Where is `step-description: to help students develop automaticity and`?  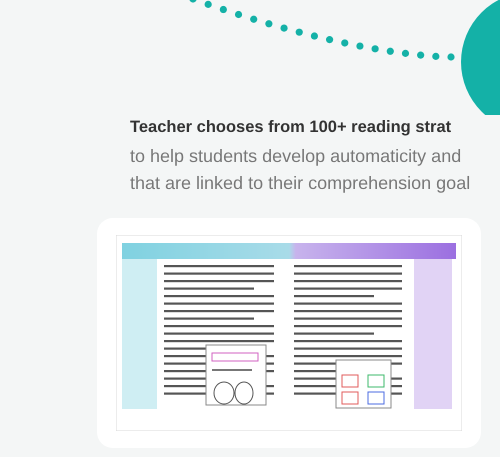 step-description: to help students develop automaticity and is located at coordinates (296, 156).